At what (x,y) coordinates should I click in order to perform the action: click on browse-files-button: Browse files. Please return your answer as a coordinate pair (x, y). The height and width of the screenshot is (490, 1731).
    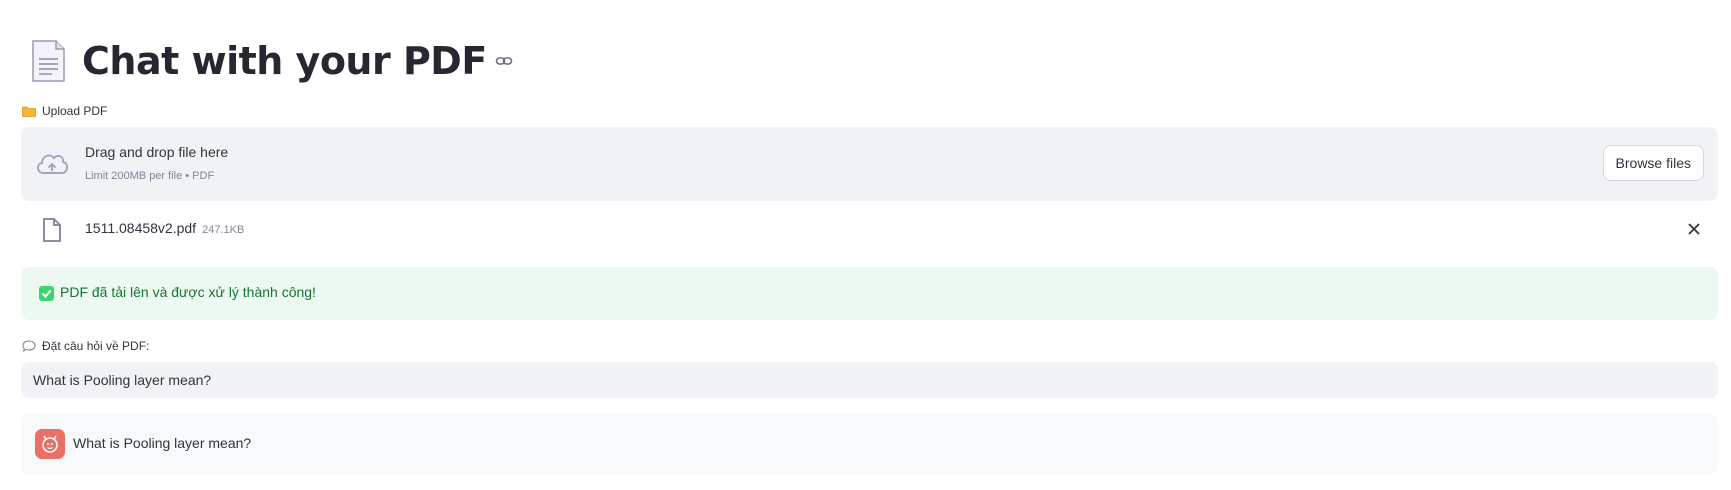
    Looking at the image, I should click on (1653, 163).